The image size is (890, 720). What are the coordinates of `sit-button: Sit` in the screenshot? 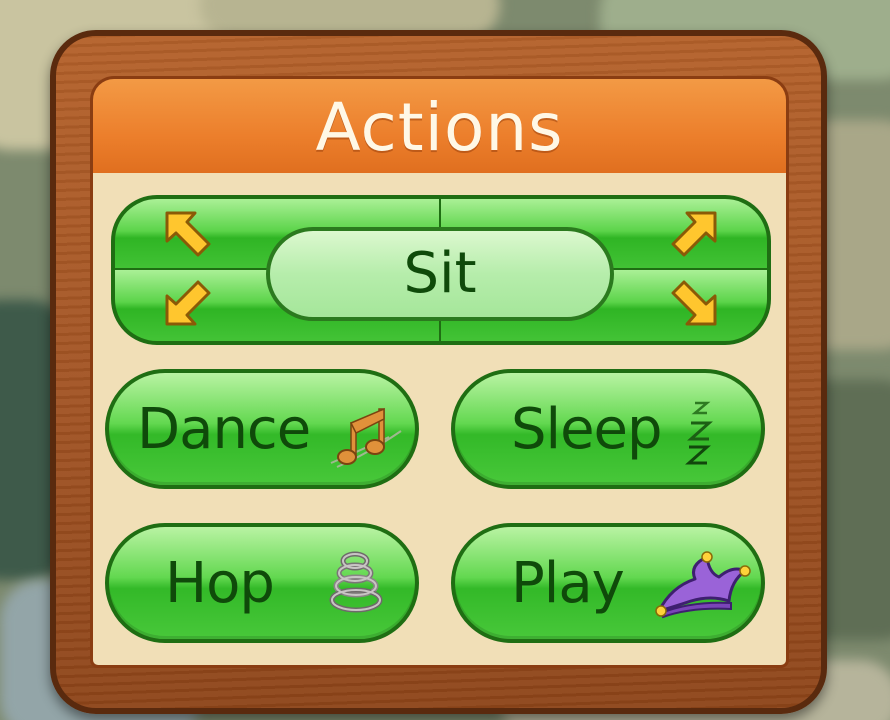 It's located at (440, 274).